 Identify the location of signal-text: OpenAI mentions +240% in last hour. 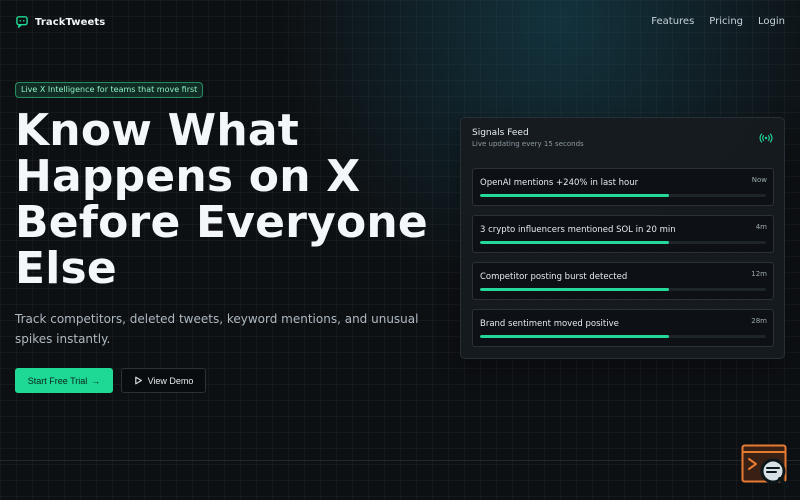
(559, 183).